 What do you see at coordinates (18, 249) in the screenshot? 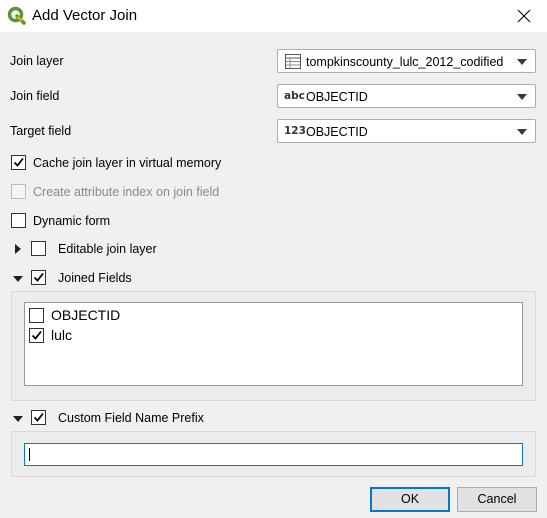
I see `expand-arrow-icon` at bounding box center [18, 249].